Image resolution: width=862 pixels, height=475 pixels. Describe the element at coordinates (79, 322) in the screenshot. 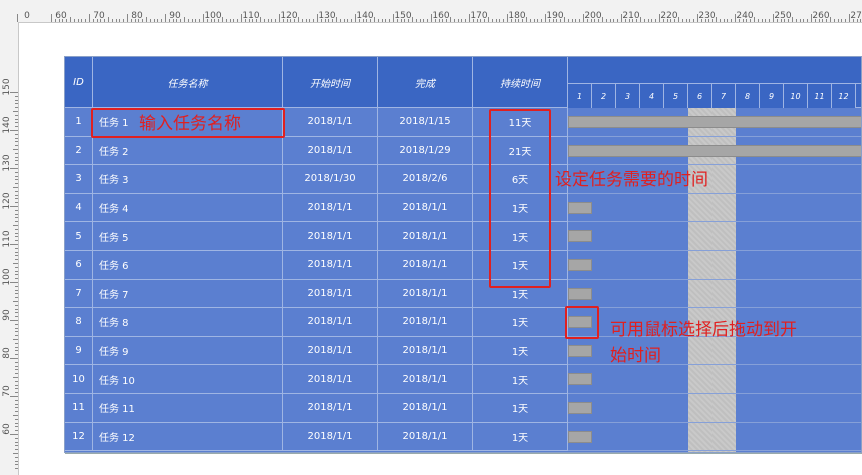

I see `cell-id: 8` at that location.